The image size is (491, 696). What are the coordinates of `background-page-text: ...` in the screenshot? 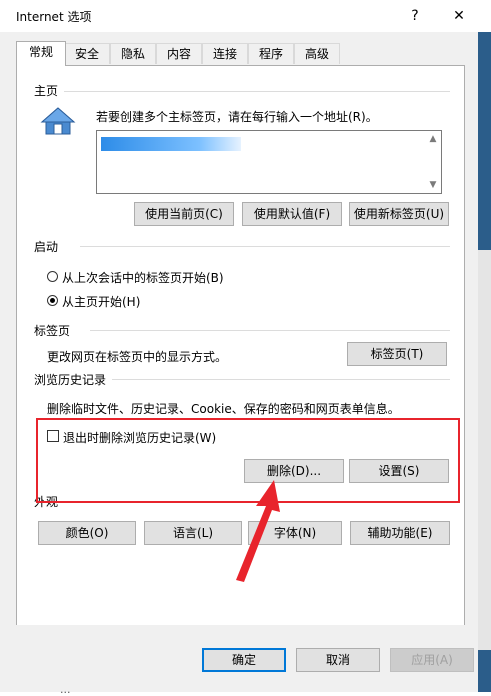 It's located at (65, 689).